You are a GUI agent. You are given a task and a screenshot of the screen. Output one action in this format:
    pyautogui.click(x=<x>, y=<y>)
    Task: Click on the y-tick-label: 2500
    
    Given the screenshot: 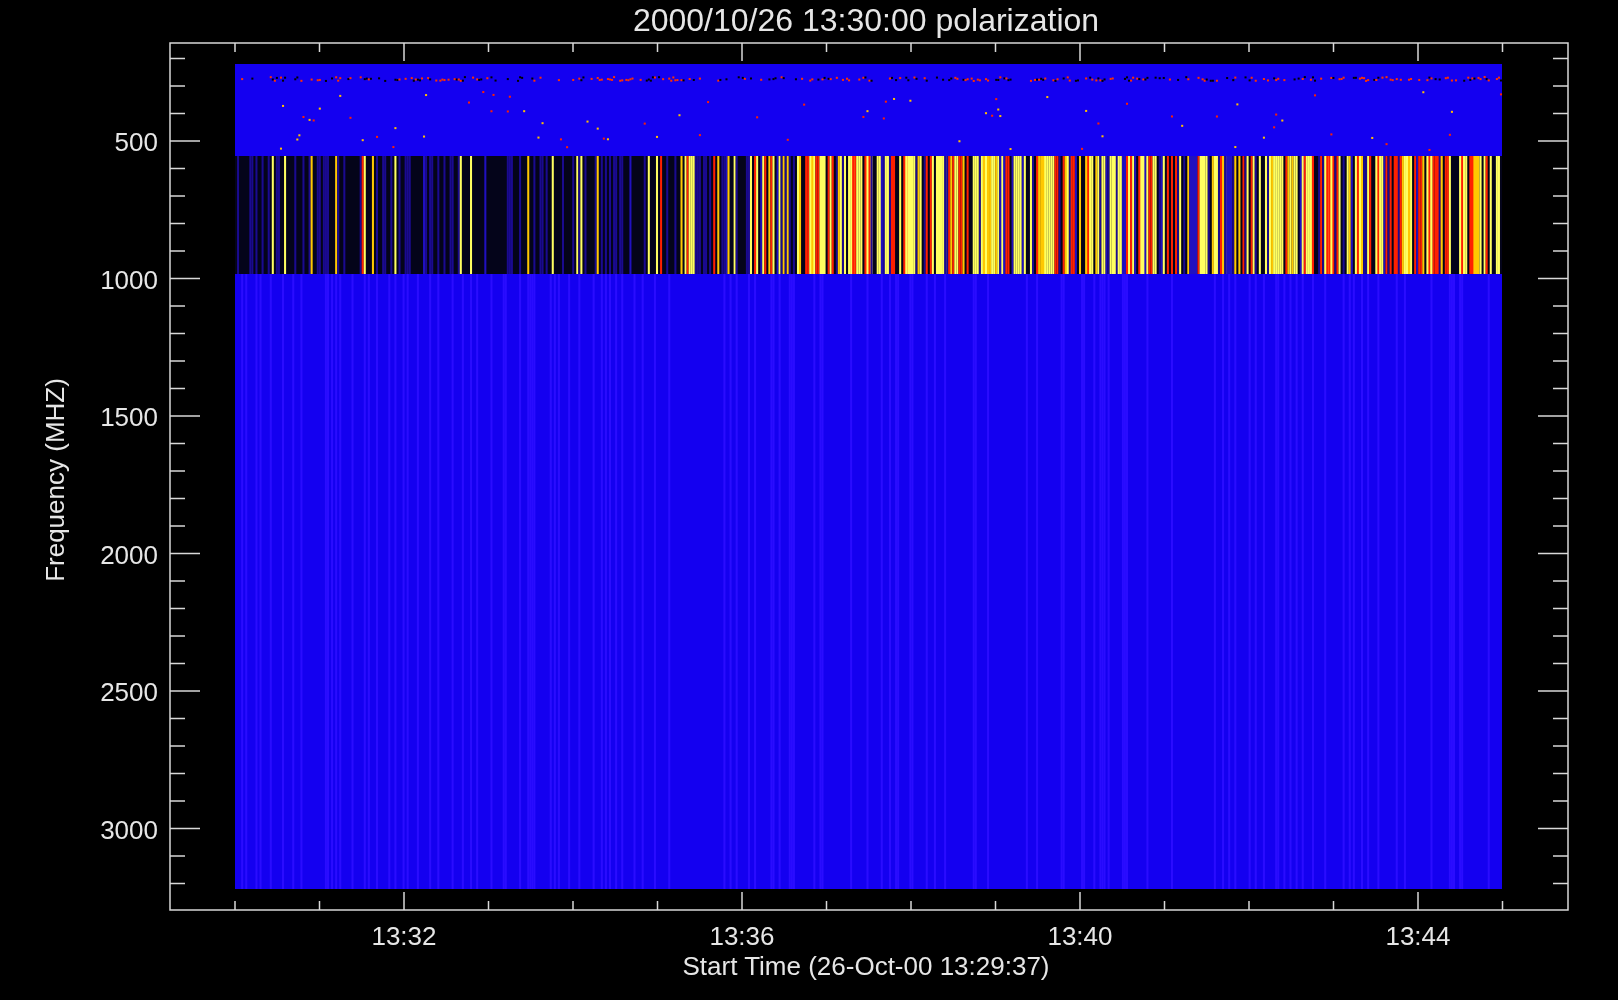 What is the action you would take?
    pyautogui.click(x=129, y=692)
    